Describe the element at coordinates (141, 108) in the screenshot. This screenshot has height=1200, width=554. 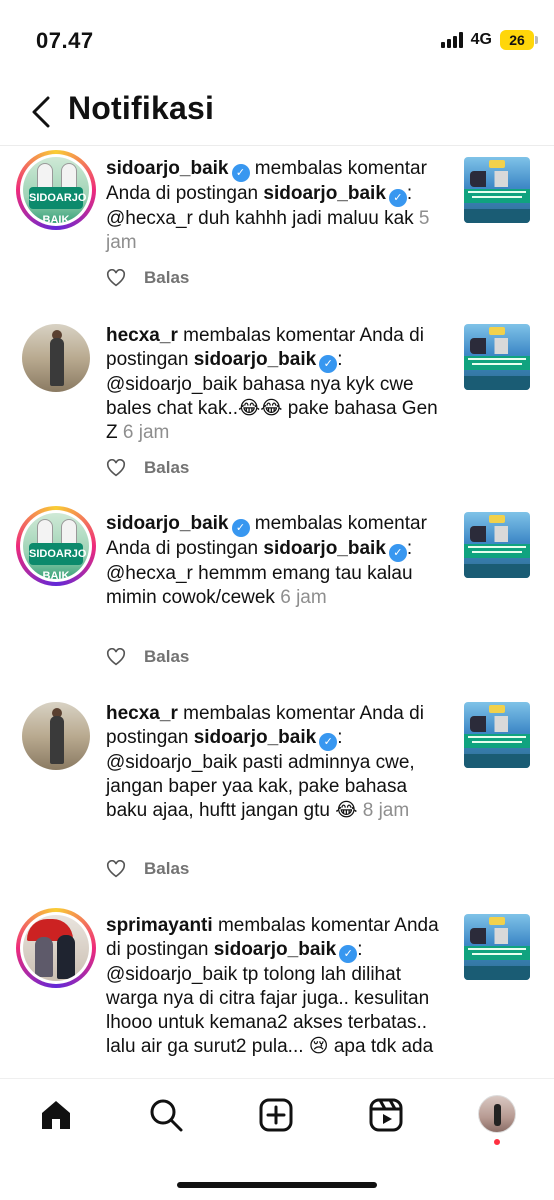
I see `page-title: Notifikasi` at that location.